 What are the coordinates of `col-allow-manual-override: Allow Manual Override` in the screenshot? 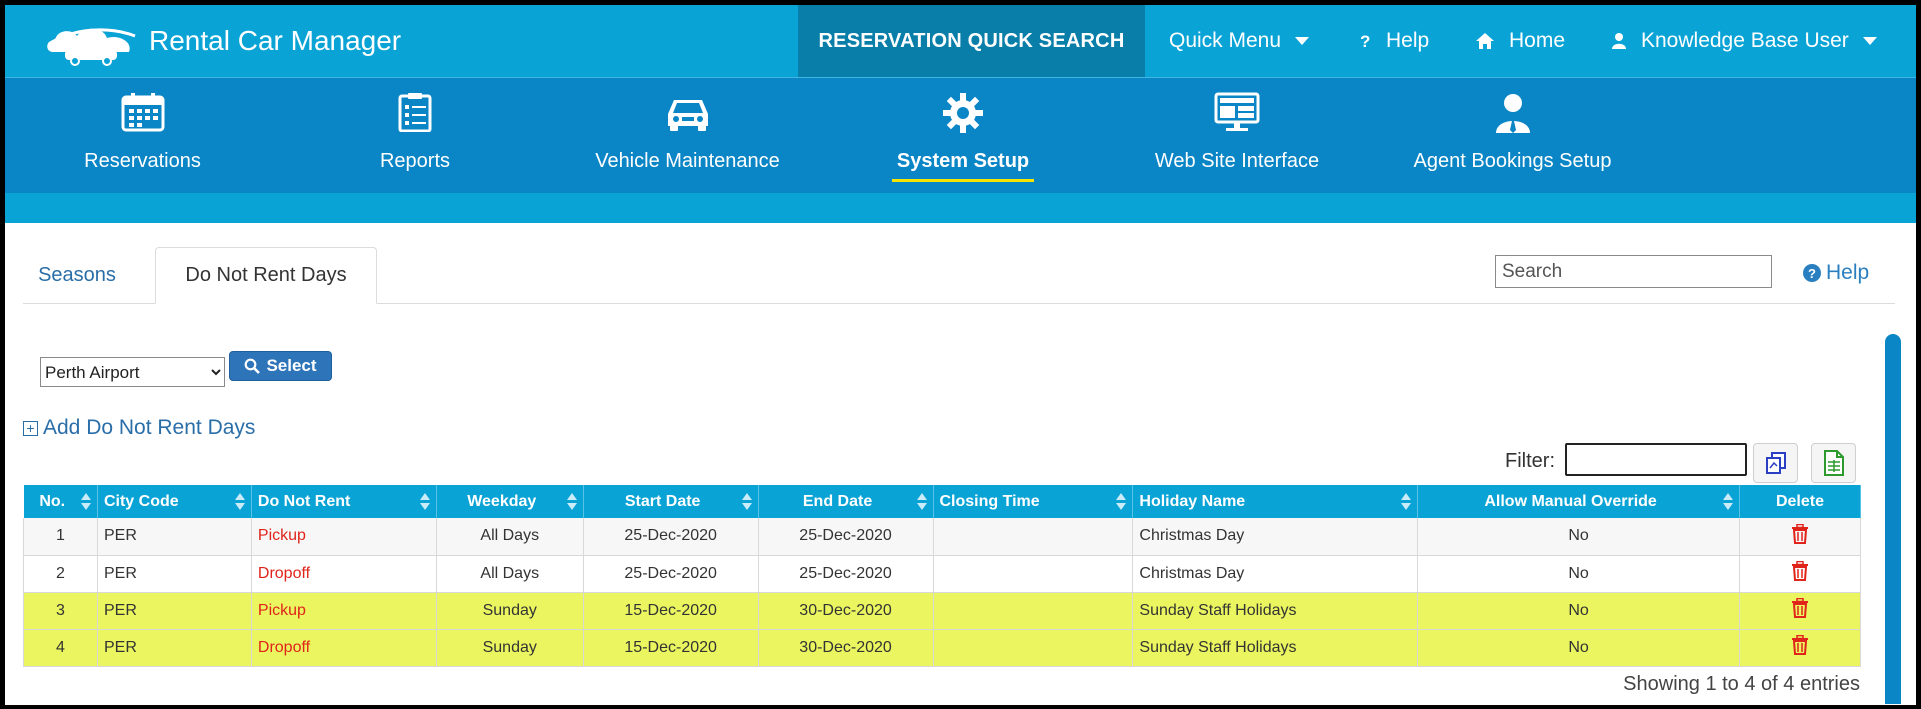 It's located at (1578, 501).